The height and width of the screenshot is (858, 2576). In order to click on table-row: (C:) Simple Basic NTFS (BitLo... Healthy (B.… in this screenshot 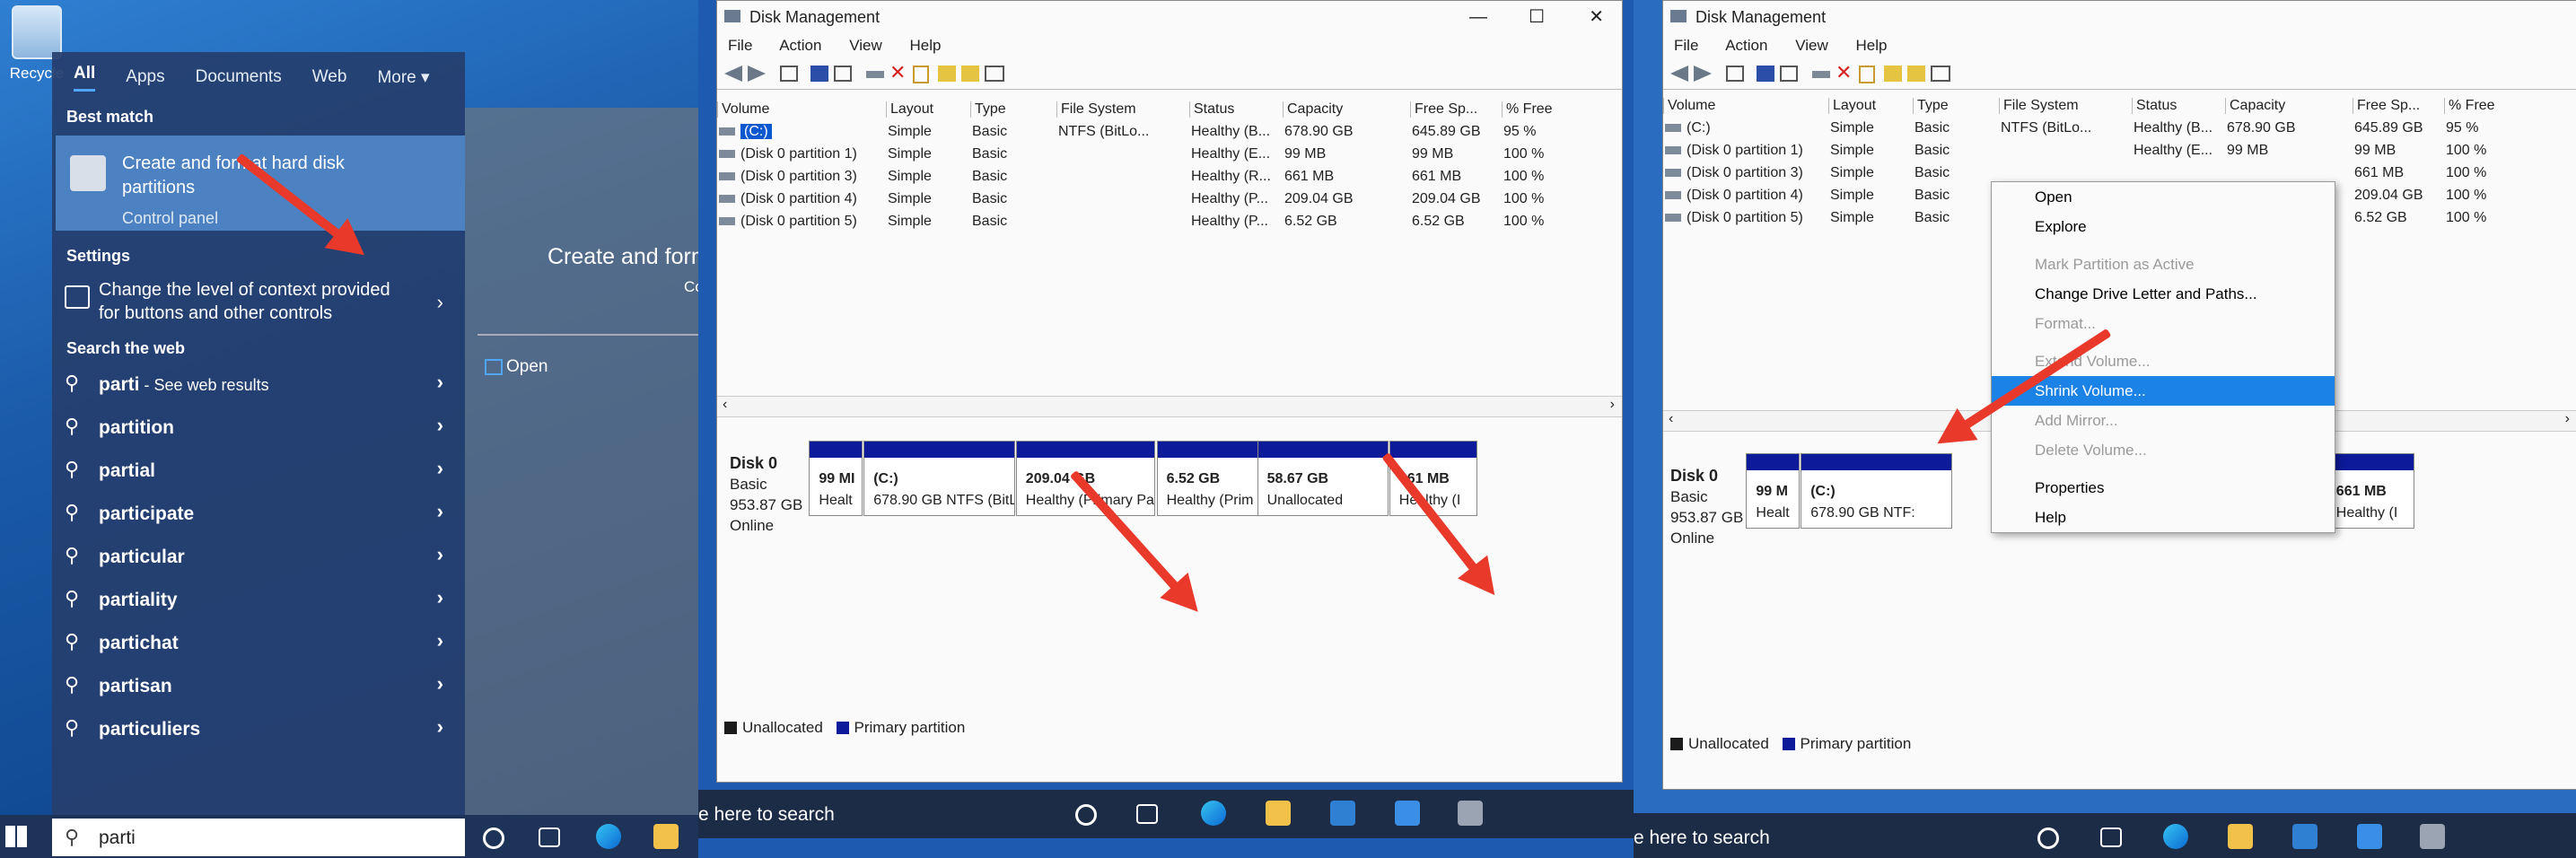, I will do `click(2119, 128)`.